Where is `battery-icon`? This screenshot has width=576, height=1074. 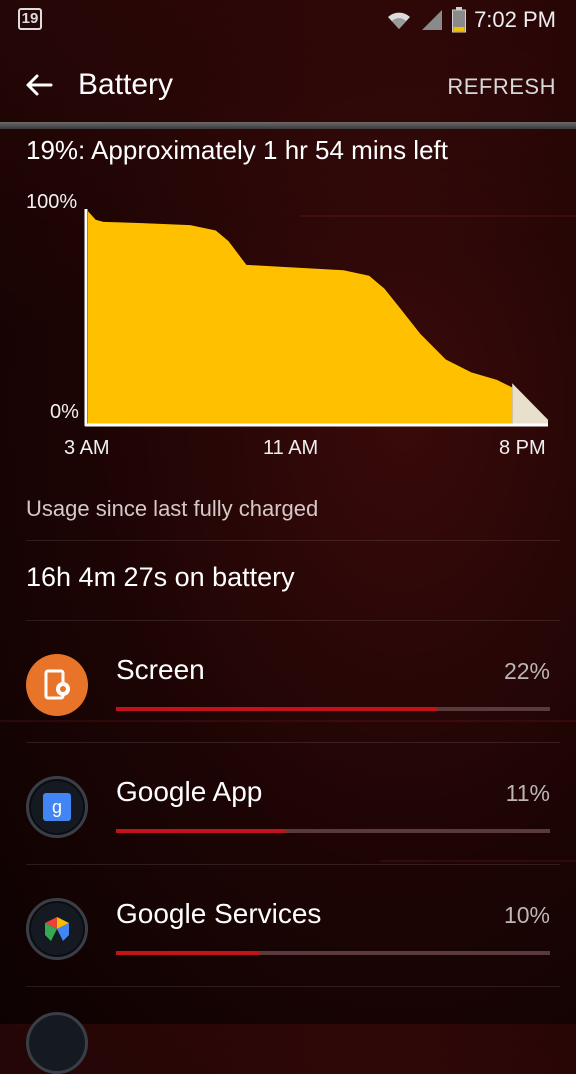 battery-icon is located at coordinates (459, 20).